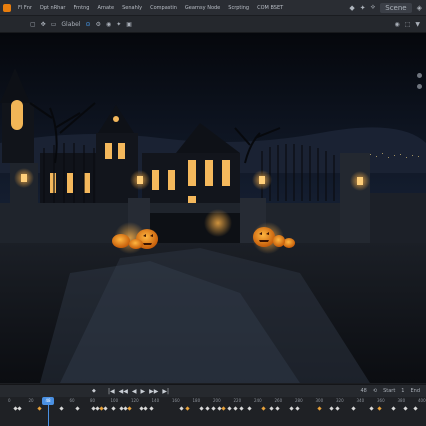  I want to click on menu-item-animate: Arnate, so click(105, 8).